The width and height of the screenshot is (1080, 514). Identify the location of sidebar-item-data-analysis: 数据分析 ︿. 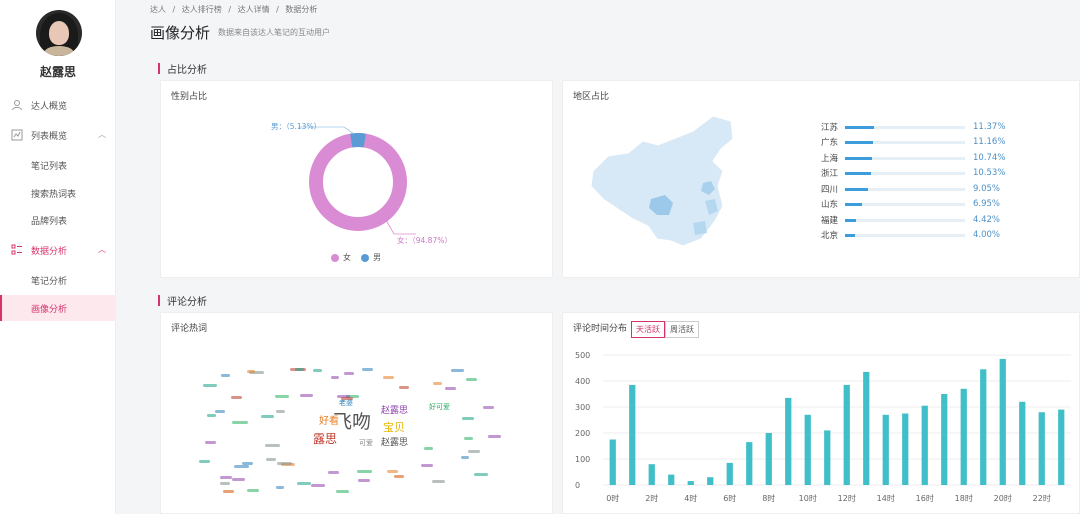
(58, 250).